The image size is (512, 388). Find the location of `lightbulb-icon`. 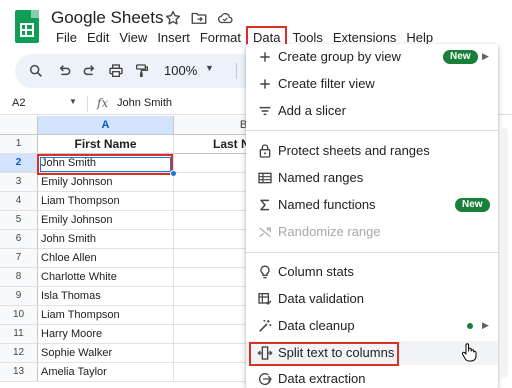

lightbulb-icon is located at coordinates (265, 272).